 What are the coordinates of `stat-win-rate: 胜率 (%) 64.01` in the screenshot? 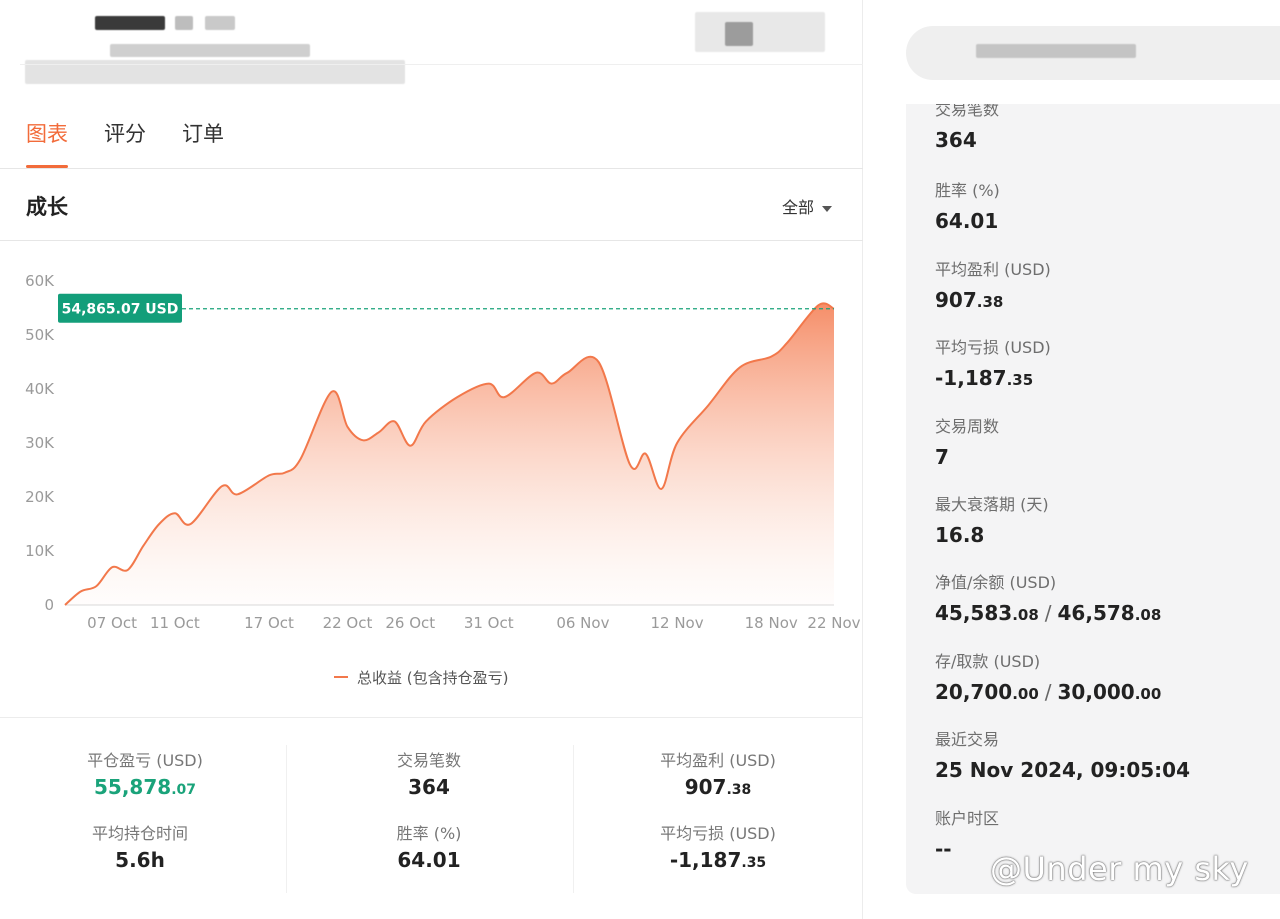 It's located at (429, 846).